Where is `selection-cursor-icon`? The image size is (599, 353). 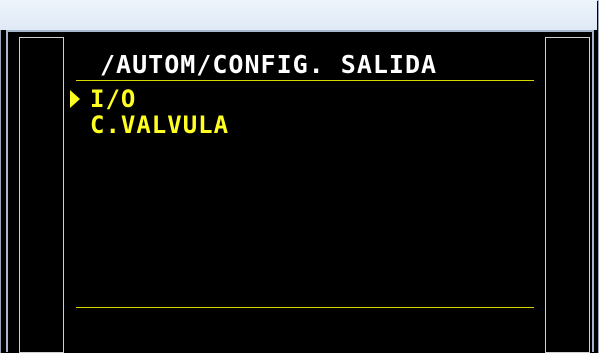 selection-cursor-icon is located at coordinates (75, 99).